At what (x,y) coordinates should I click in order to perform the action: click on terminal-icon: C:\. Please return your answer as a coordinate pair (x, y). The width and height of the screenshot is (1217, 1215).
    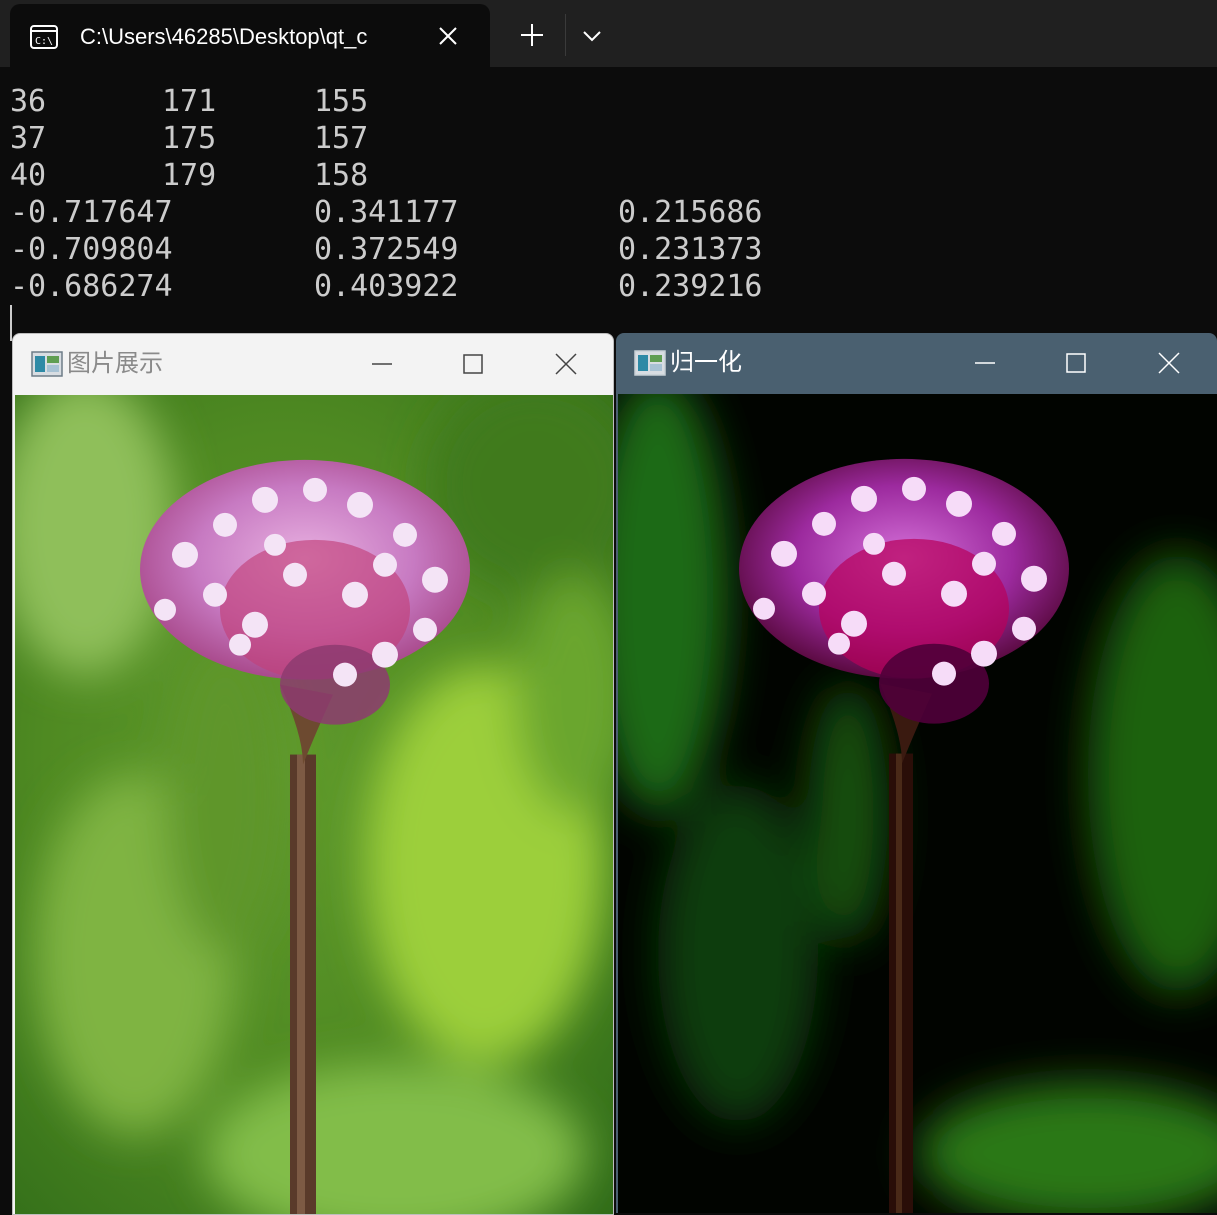
    Looking at the image, I should click on (44, 37).